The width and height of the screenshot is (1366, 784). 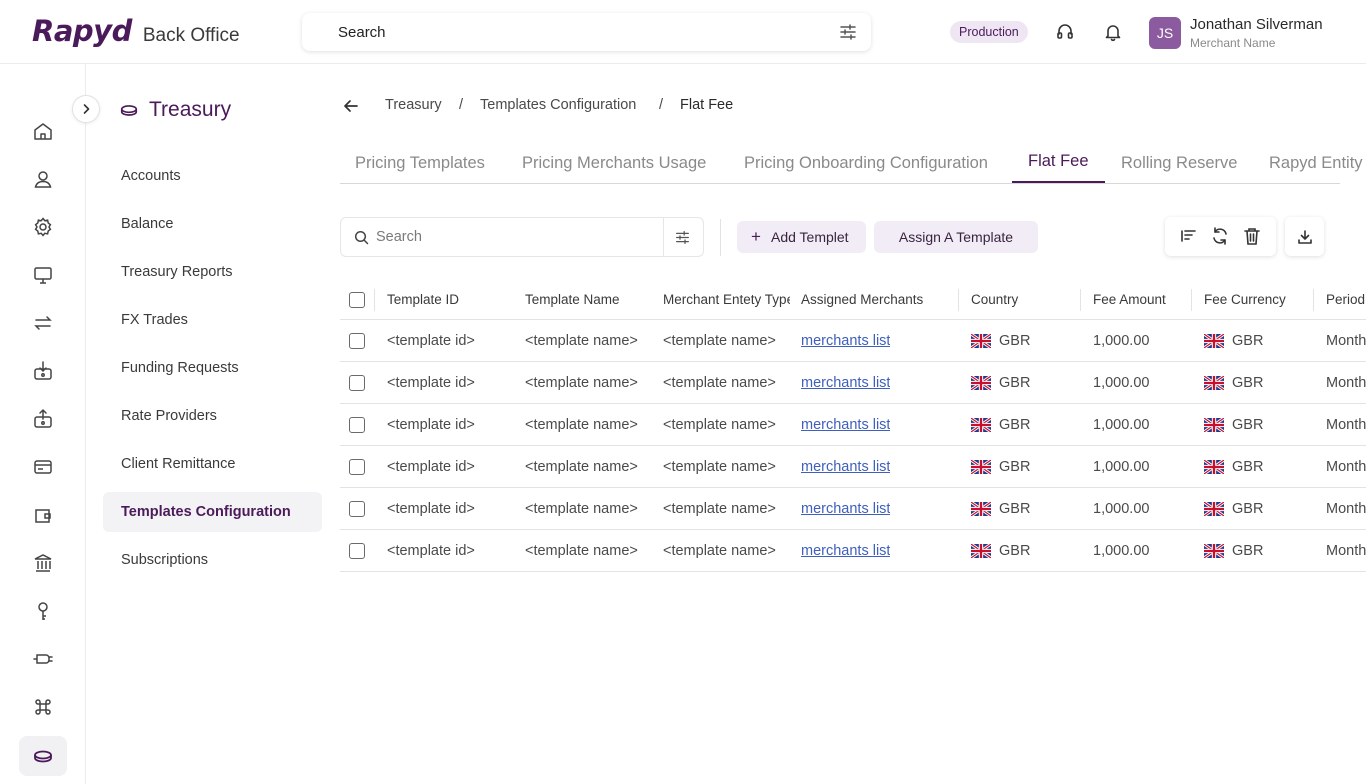 I want to click on table-search-input, so click(x=501, y=237).